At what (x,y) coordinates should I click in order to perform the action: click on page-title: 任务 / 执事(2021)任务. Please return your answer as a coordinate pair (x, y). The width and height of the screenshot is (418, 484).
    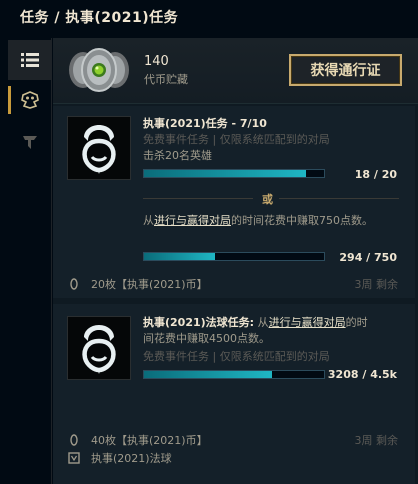
    Looking at the image, I should click on (209, 19).